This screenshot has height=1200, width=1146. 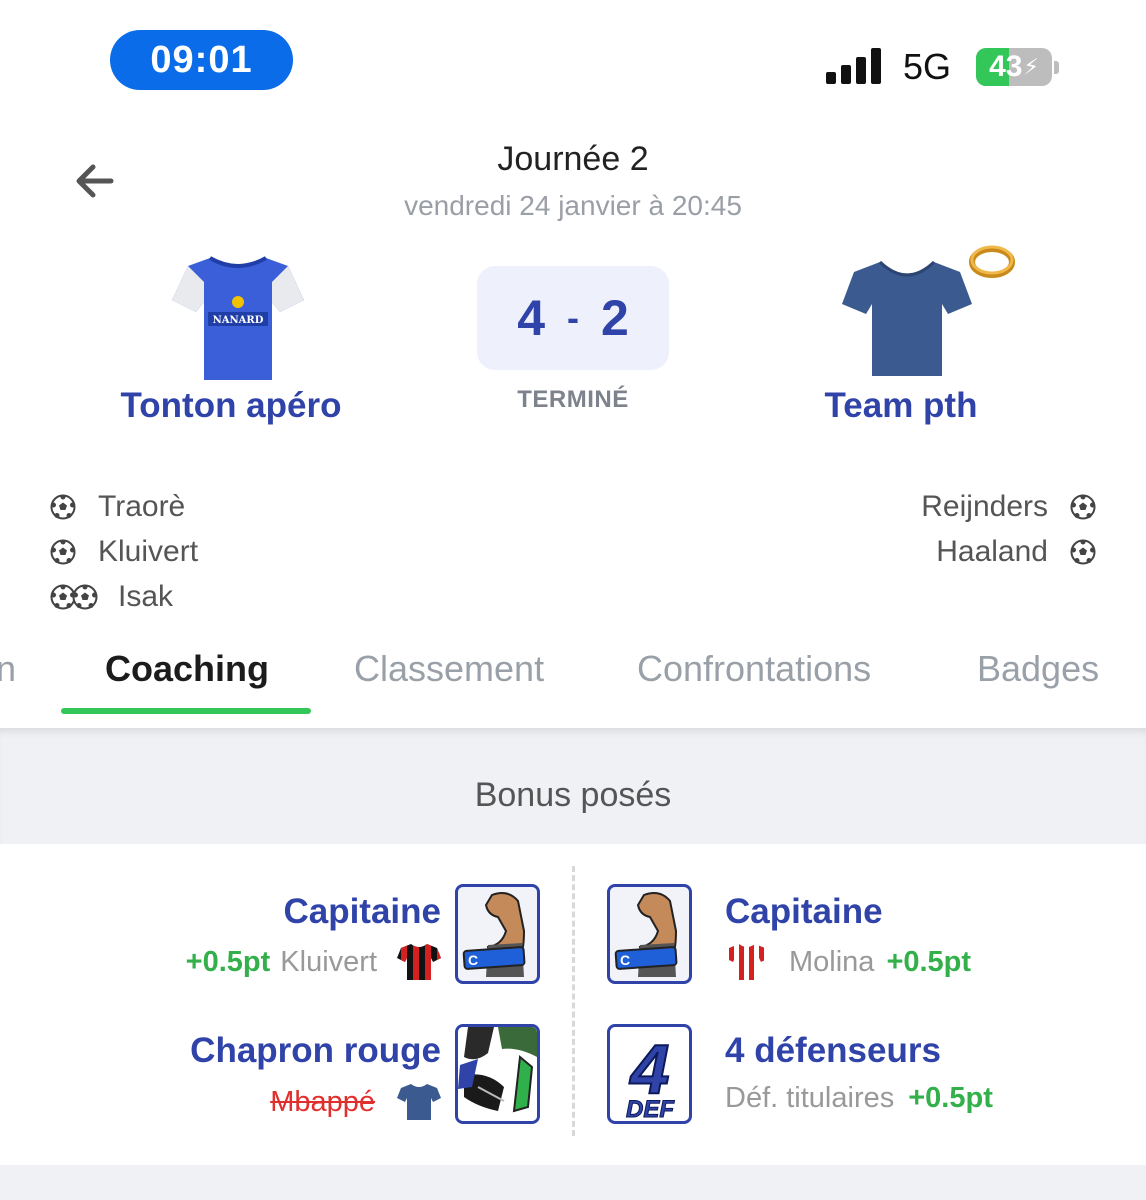 I want to click on tab-partial: n, so click(x=8, y=669).